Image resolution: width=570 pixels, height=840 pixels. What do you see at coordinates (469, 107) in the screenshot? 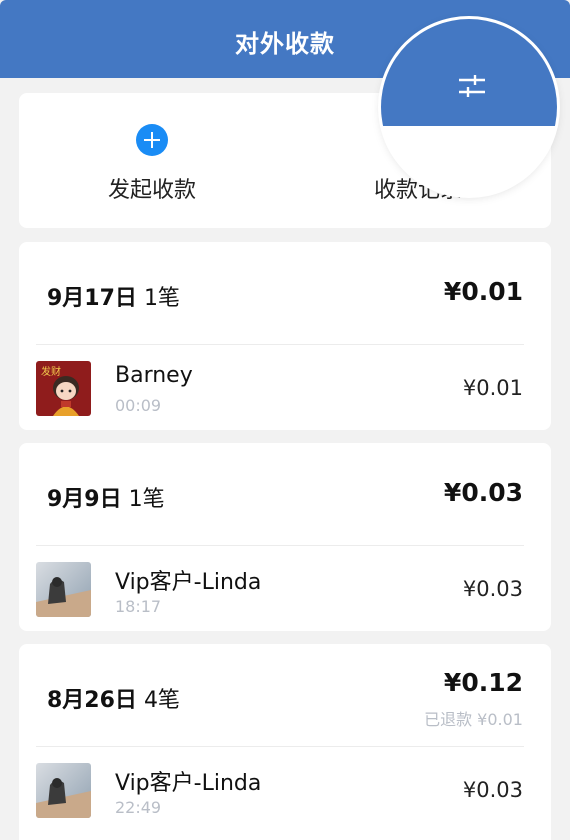
I see `filter-button` at bounding box center [469, 107].